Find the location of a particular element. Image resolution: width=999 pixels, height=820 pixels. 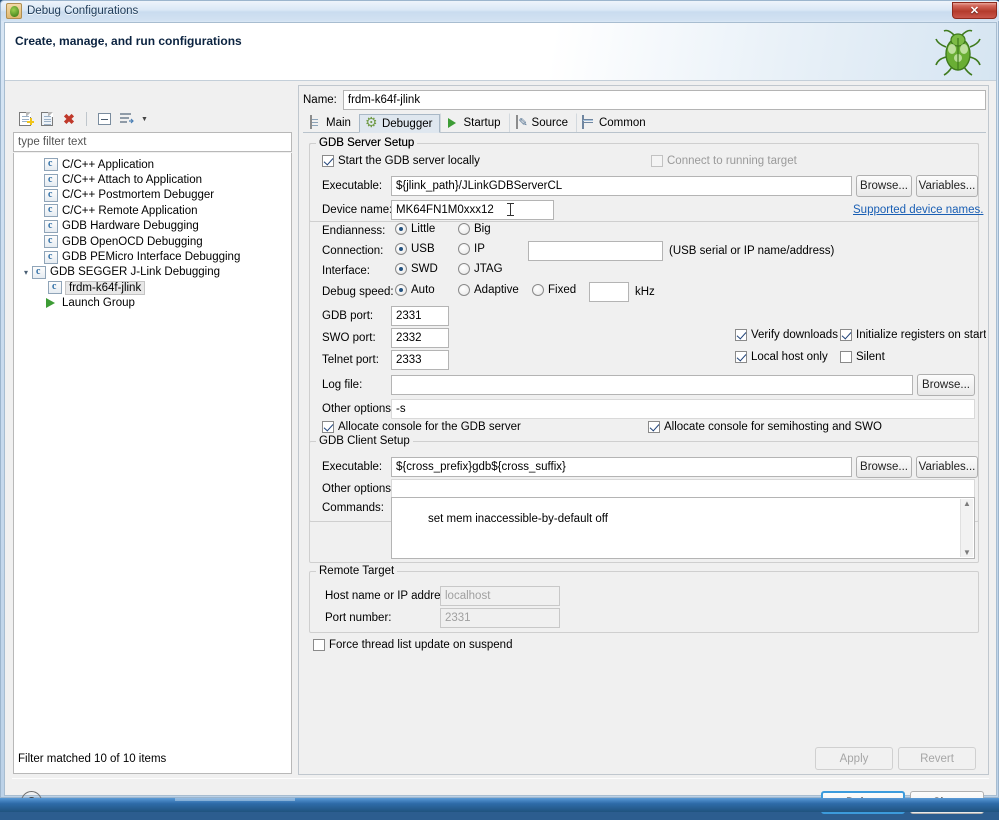

supported-device-names-link: Supported device names. is located at coordinates (918, 210).